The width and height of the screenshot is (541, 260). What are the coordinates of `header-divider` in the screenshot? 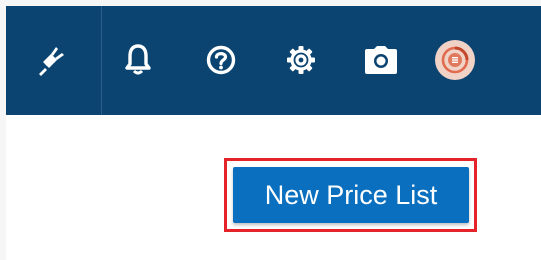 It's located at (101, 60).